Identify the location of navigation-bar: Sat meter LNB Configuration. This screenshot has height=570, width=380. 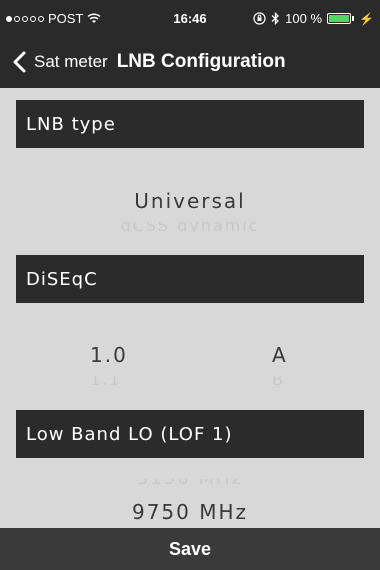
(190, 62).